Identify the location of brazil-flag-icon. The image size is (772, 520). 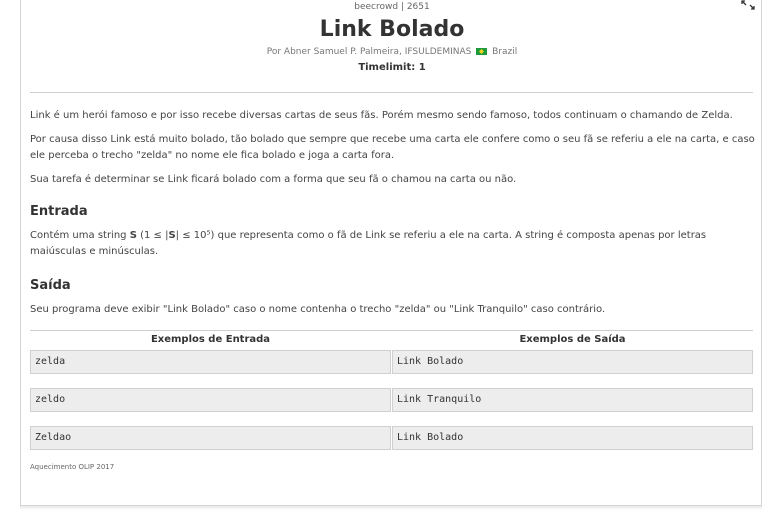
(482, 51).